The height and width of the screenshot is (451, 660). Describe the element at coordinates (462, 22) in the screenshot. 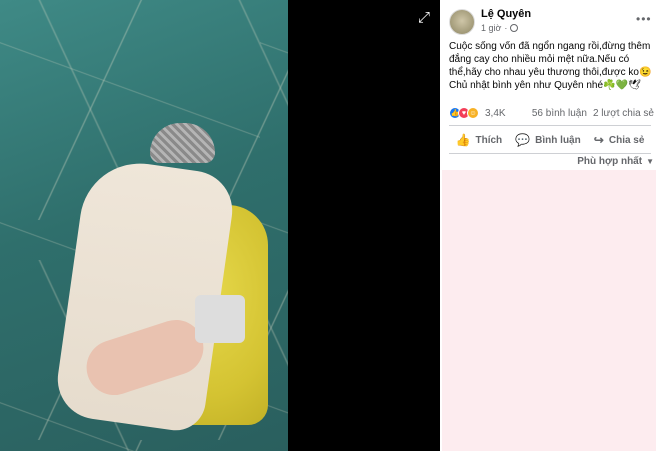

I see `avatar` at that location.